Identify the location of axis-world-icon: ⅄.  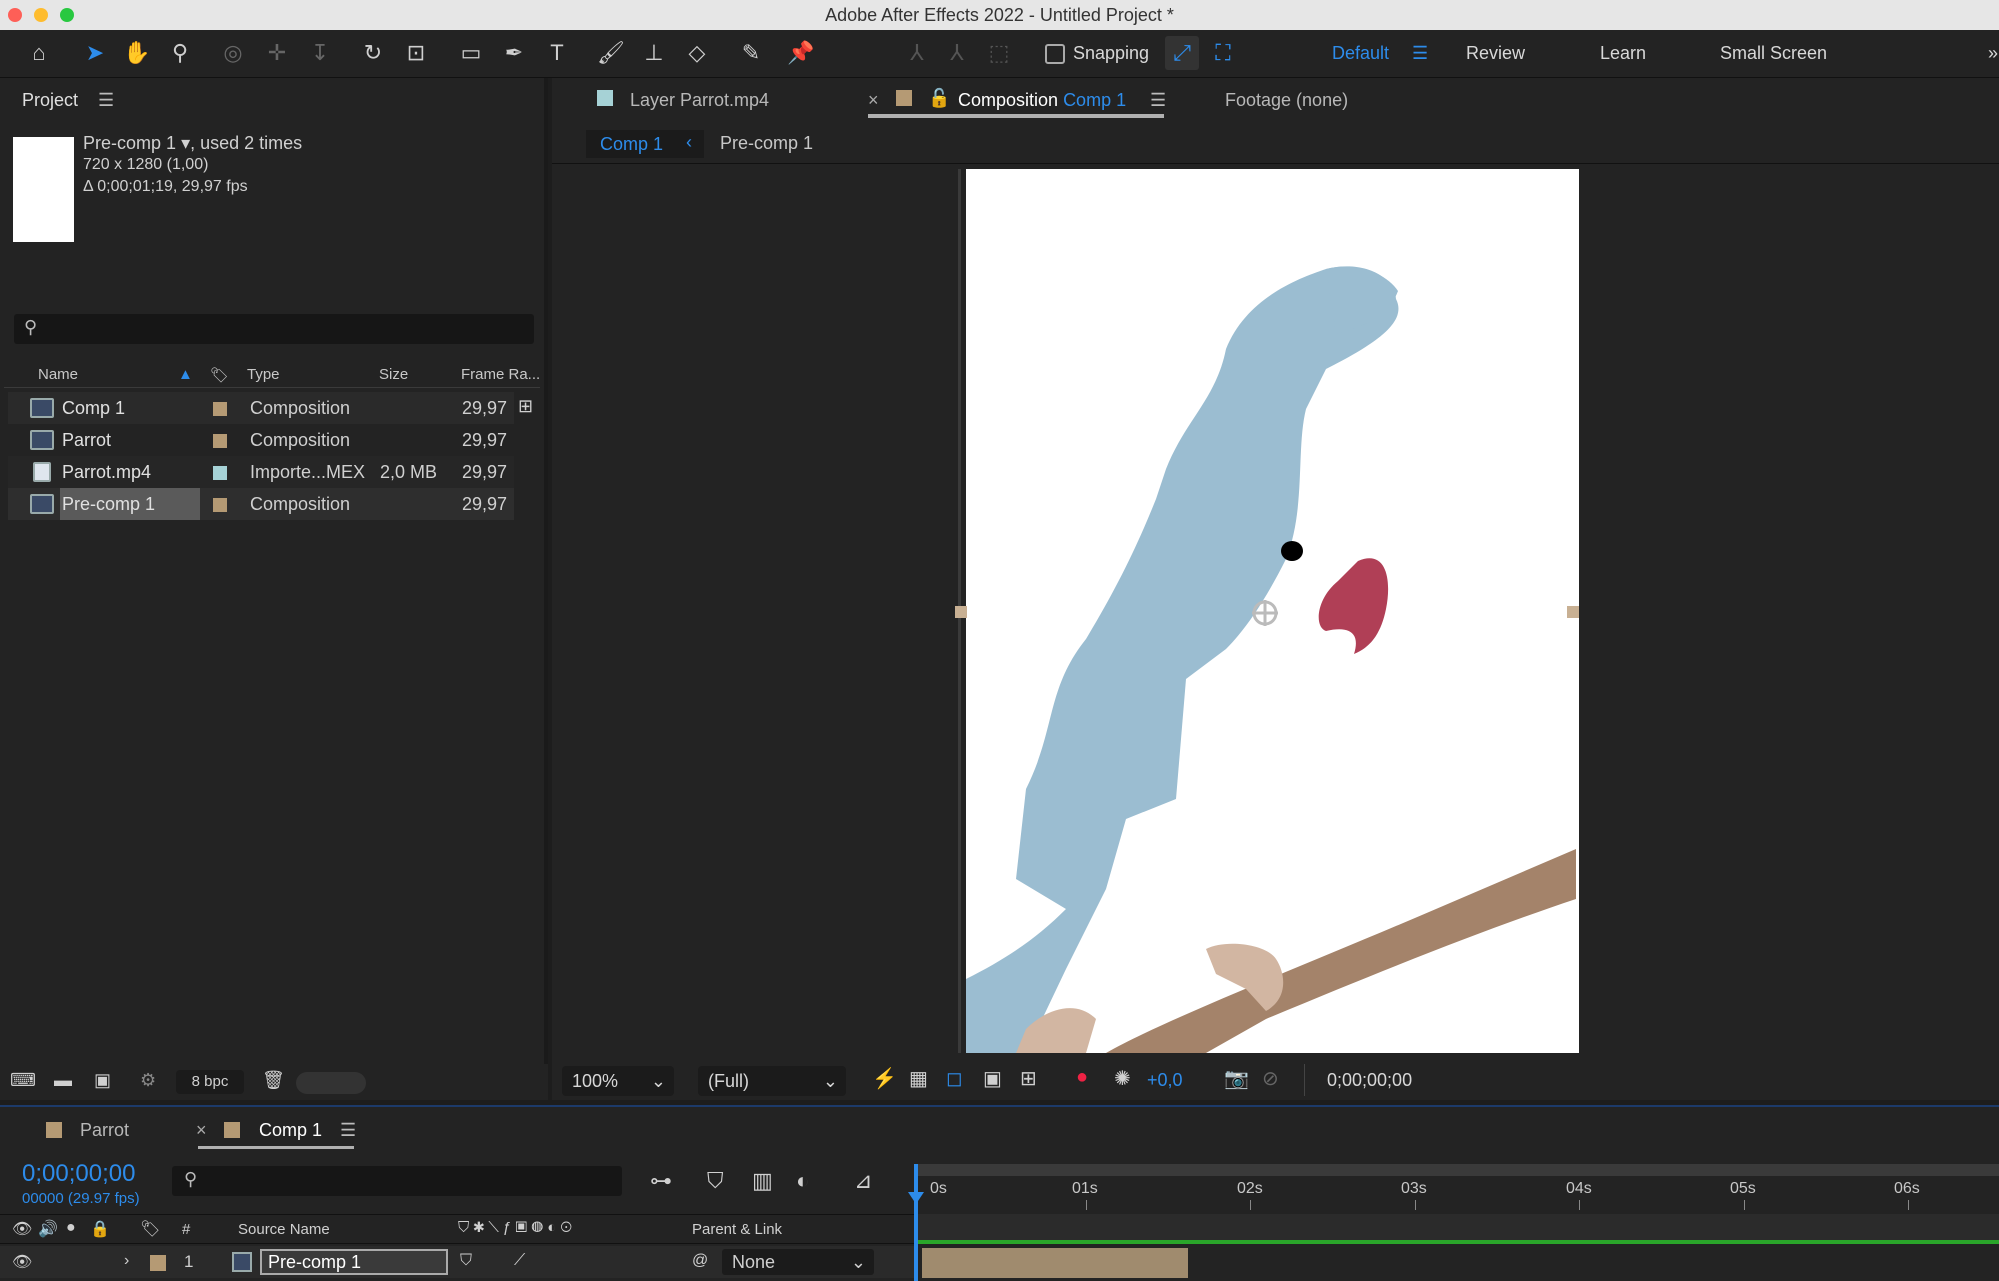
(957, 53).